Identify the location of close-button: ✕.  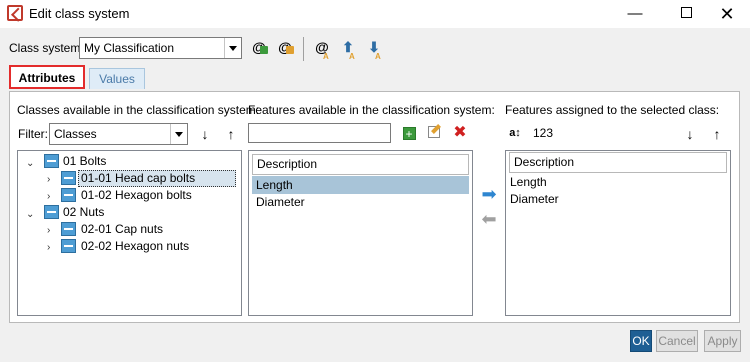
(727, 14).